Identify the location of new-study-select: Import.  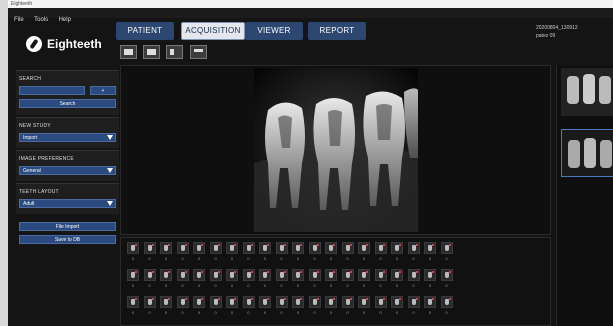
(67, 137).